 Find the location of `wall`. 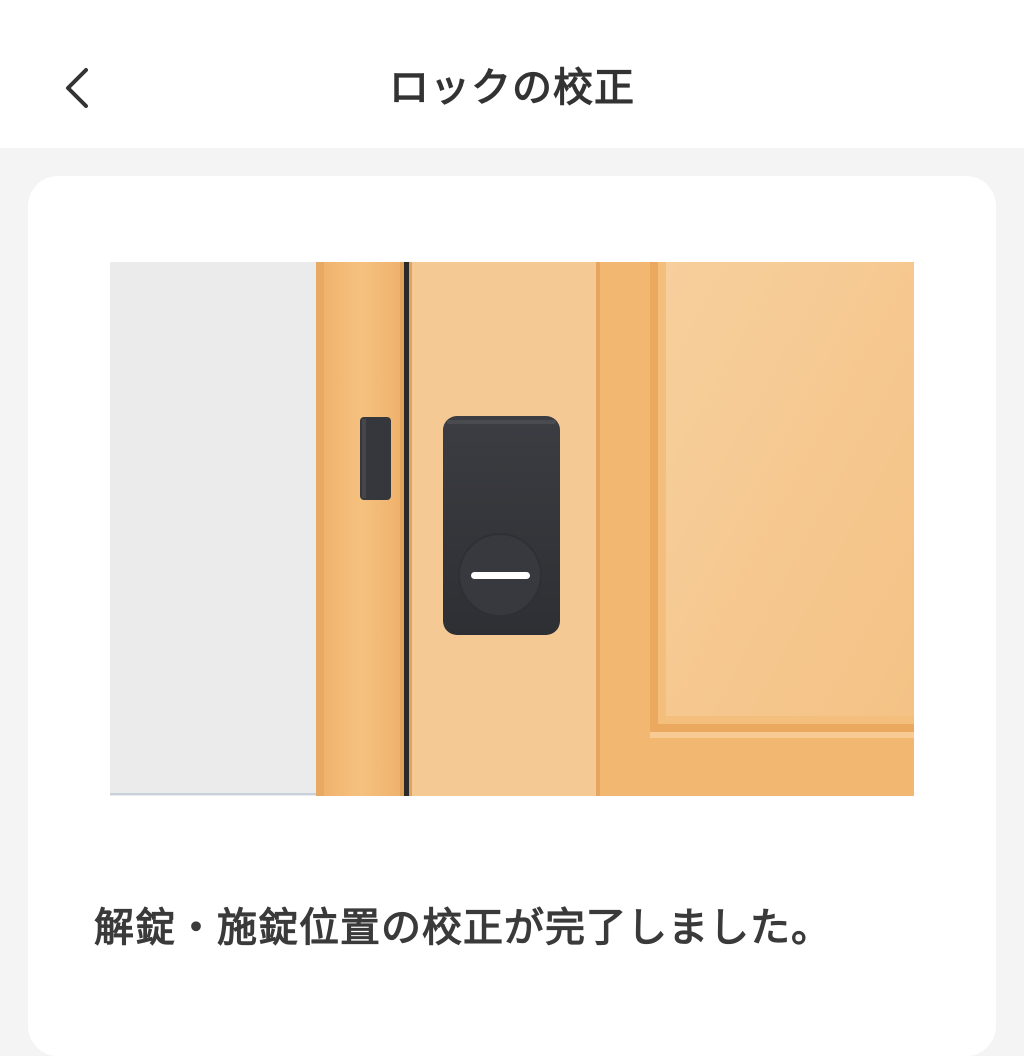

wall is located at coordinates (213, 529).